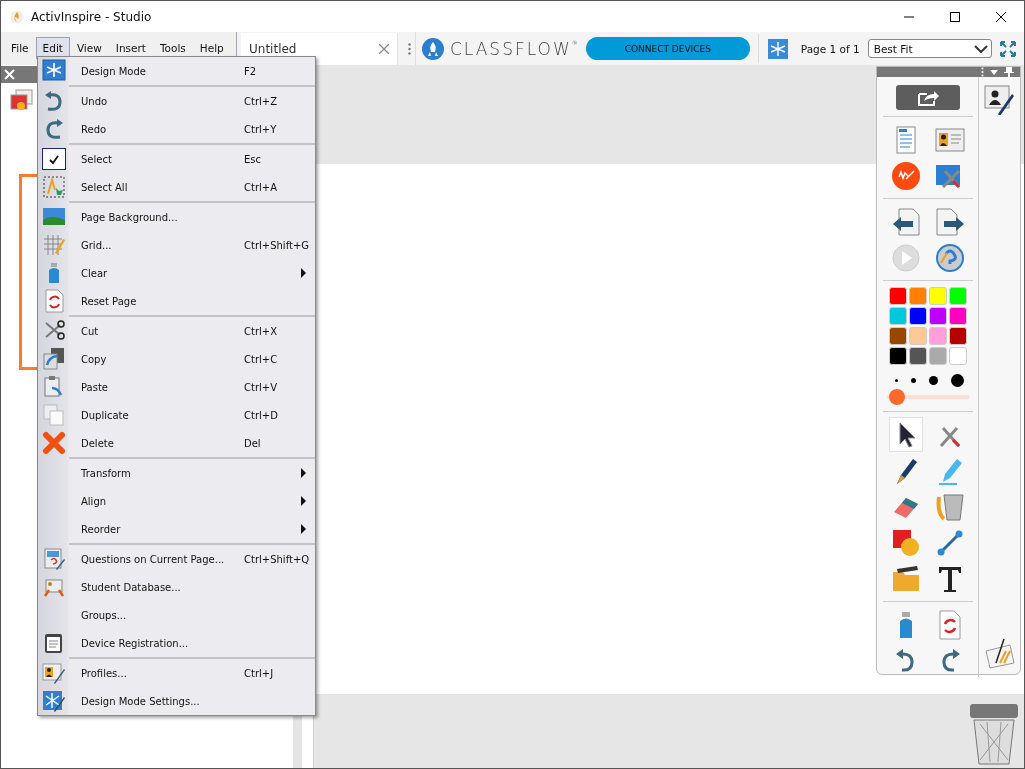 The width and height of the screenshot is (1025, 769). I want to click on snowflake-icon, so click(777, 48).